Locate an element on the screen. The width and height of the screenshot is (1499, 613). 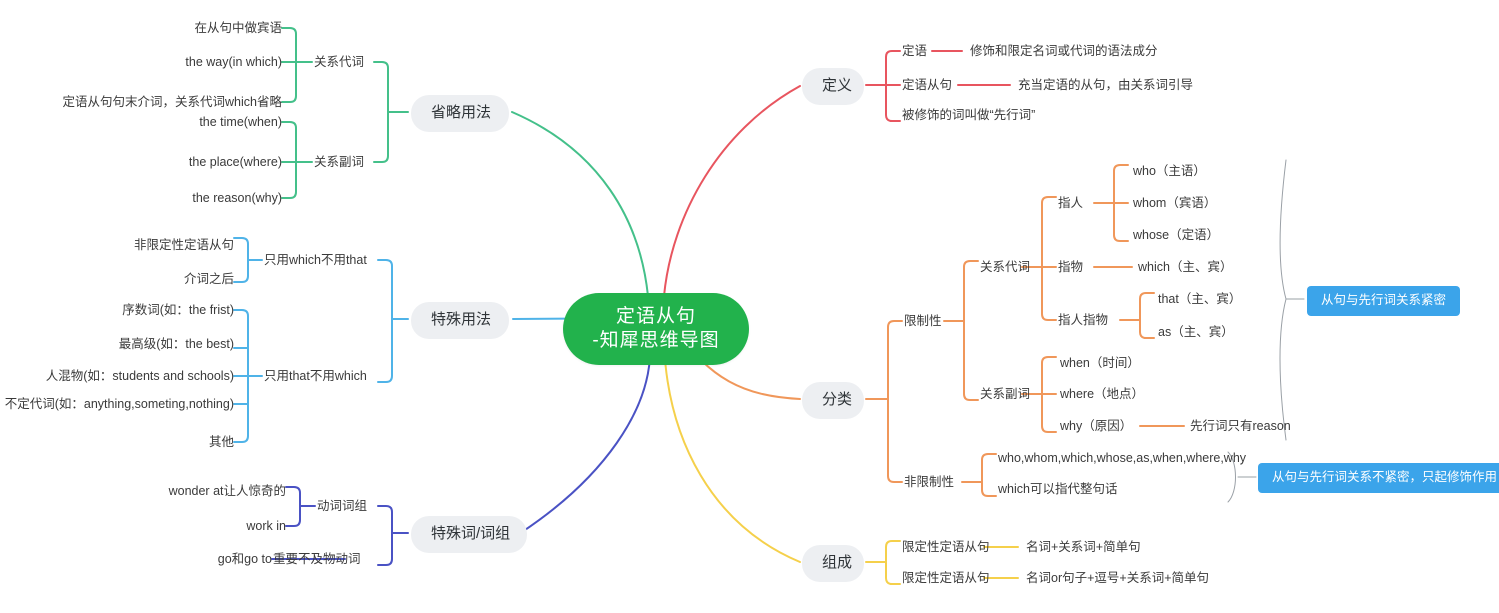
classification-restrictive-label: 限制性 is located at coordinates (923, 322).